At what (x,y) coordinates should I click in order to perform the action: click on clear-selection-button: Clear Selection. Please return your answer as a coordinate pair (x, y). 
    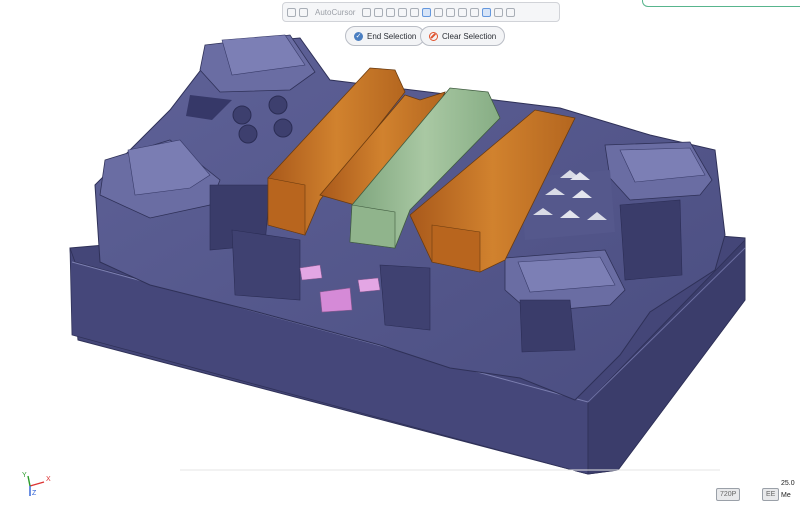
    Looking at the image, I should click on (463, 36).